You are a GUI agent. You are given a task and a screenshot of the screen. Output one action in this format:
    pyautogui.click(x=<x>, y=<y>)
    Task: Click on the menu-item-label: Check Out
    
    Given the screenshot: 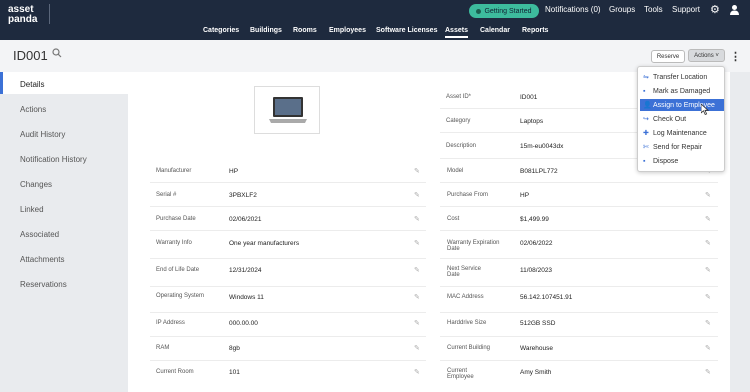 What is the action you would take?
    pyautogui.click(x=670, y=119)
    